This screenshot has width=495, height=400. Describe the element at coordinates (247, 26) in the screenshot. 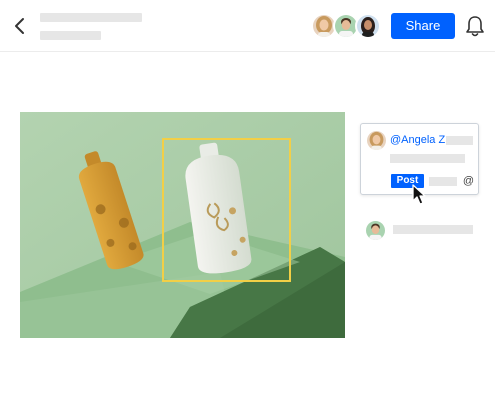

I see `top-bar: Share` at that location.